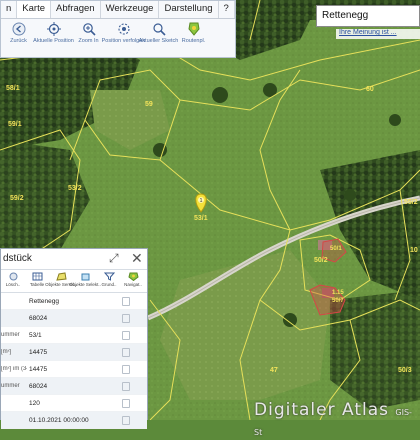  What do you see at coordinates (74, 403) in the screenshot?
I see `attribute-row: 120` at bounding box center [74, 403].